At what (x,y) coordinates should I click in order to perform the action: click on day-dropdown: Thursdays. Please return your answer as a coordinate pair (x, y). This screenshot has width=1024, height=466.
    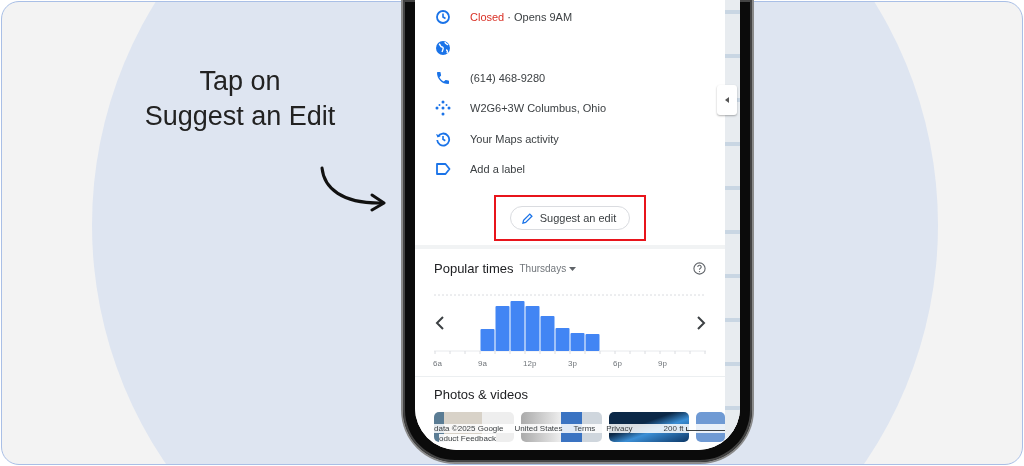
    Looking at the image, I should click on (548, 269).